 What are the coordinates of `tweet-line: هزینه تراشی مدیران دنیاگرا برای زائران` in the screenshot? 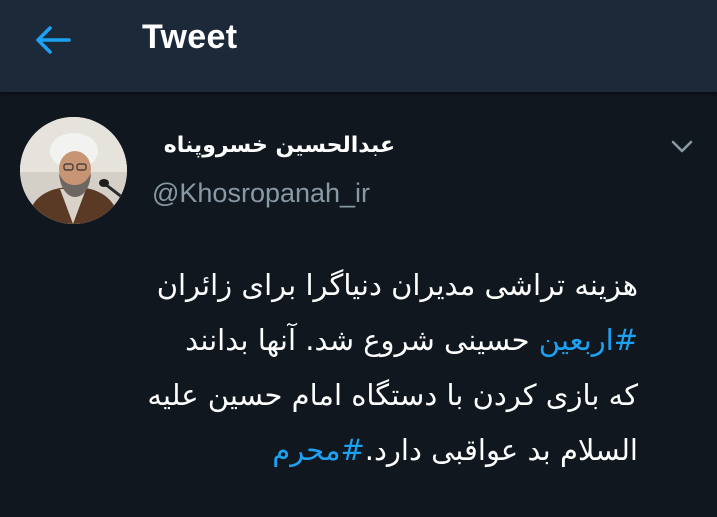 It's located at (397, 285).